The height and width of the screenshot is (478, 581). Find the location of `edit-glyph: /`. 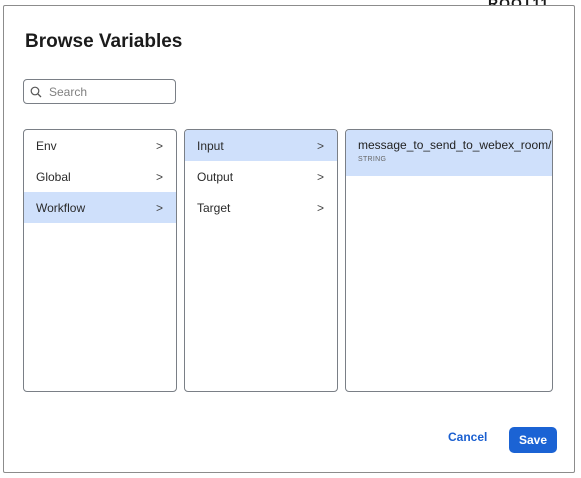

edit-glyph: / is located at coordinates (550, 145).